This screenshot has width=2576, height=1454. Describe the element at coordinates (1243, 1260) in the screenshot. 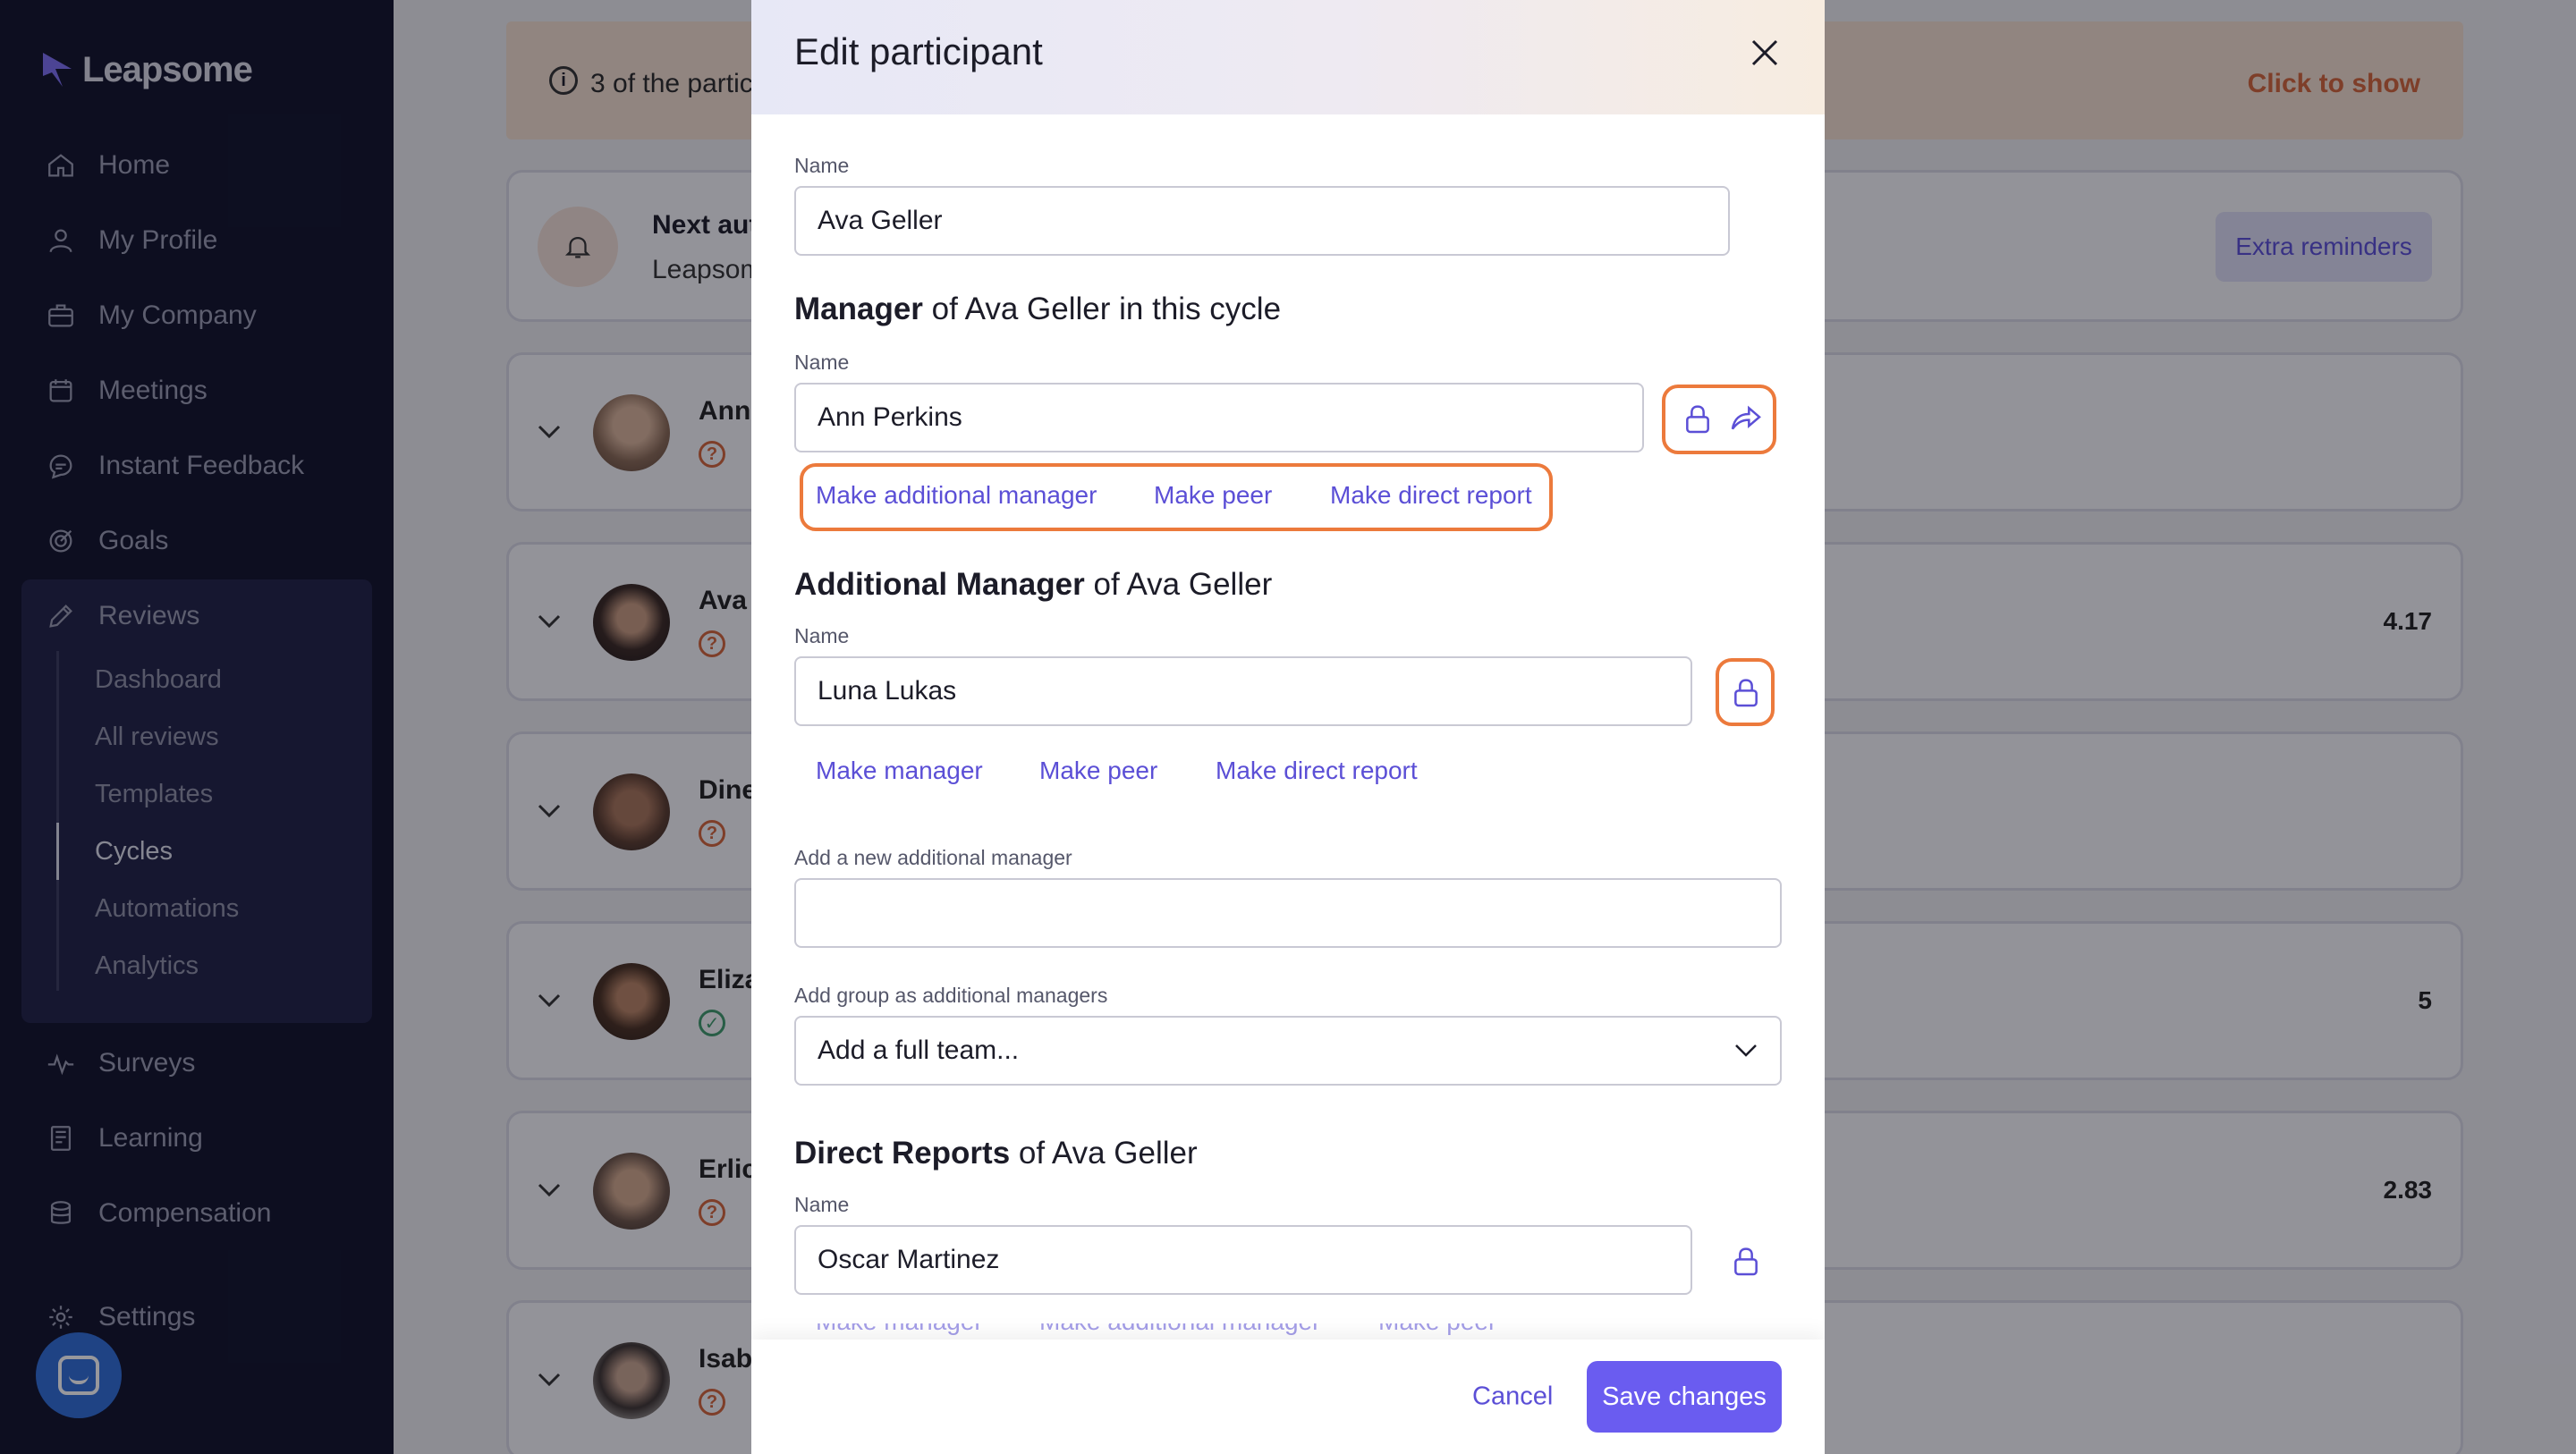

I see `direct-report-name-input: Oscar Martinez` at that location.